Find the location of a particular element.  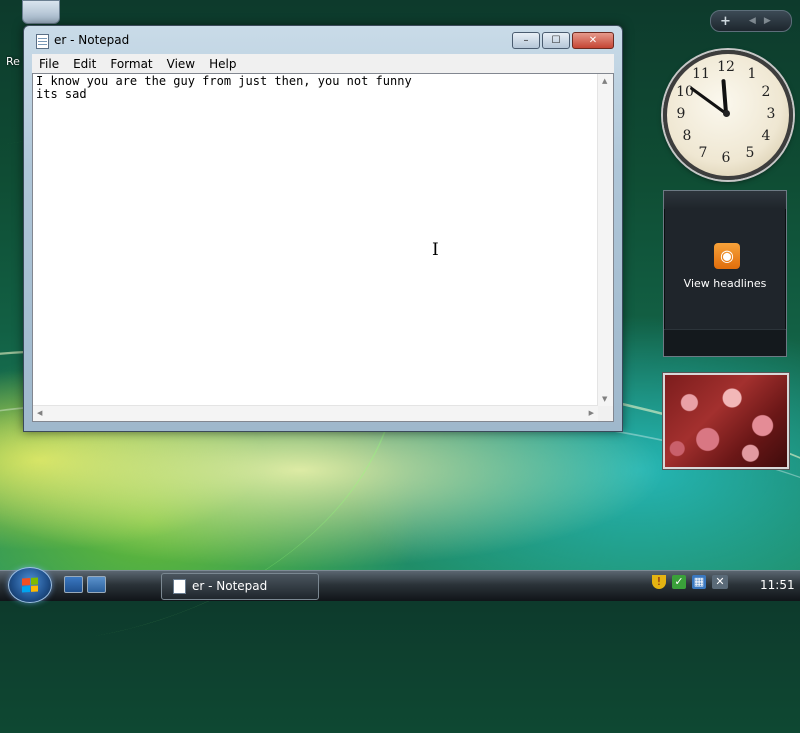

clock-gadget: 12 1 2 3 4 5 6 7 8 9 10 11 is located at coordinates (728, 115).